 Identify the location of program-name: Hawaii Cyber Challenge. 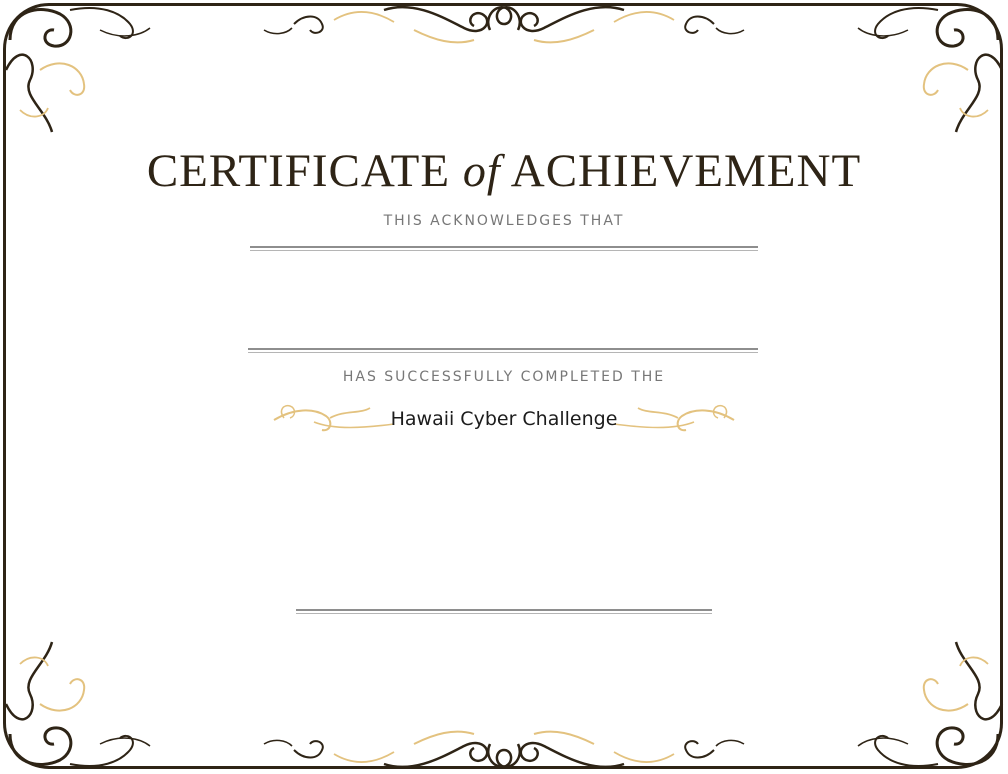
(504, 419).